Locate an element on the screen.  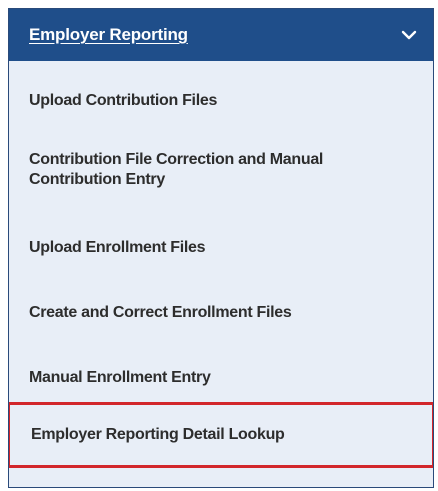
section-header: Employer Reporting is located at coordinates (221, 35).